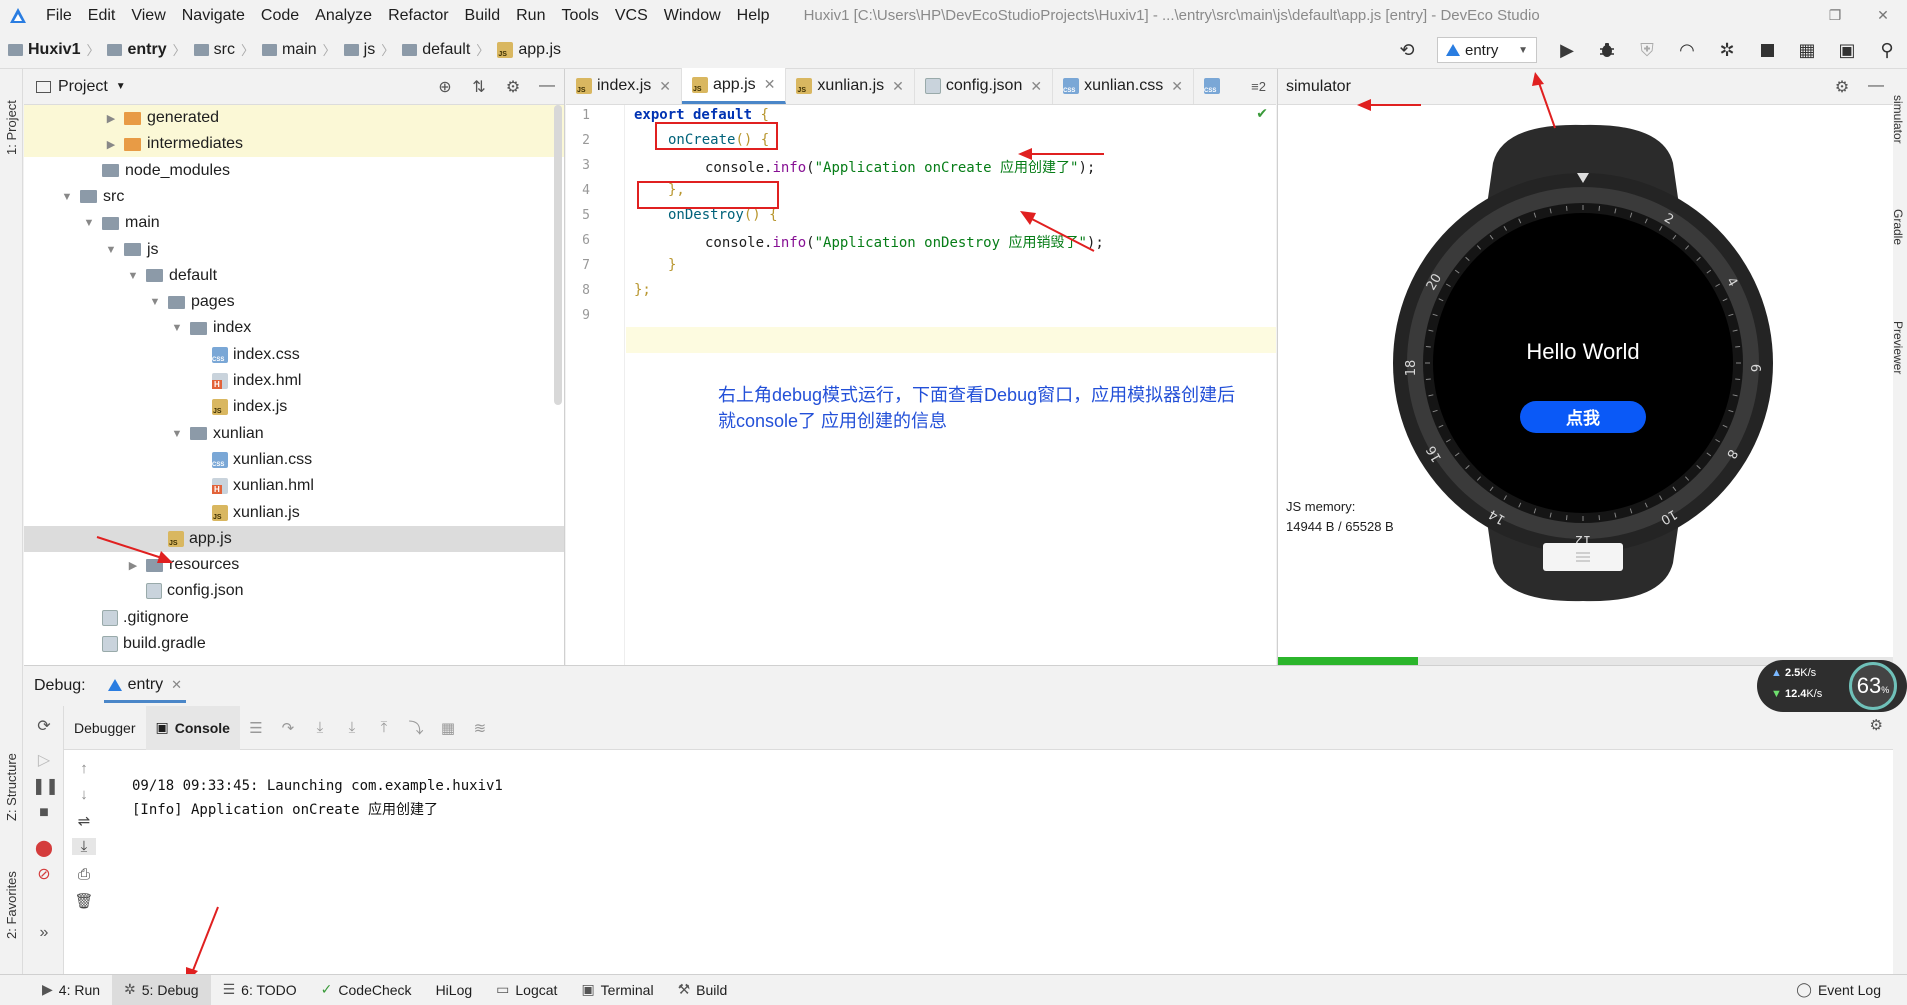 This screenshot has width=1907, height=1005. Describe the element at coordinates (1607, 50) in the screenshot. I see `debug-bug-icon` at that location.